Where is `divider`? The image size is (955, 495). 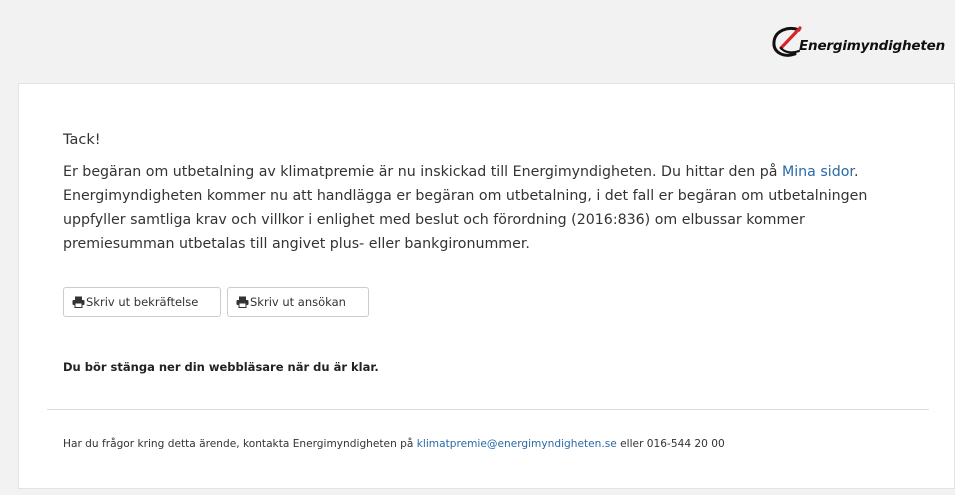
divider is located at coordinates (488, 409).